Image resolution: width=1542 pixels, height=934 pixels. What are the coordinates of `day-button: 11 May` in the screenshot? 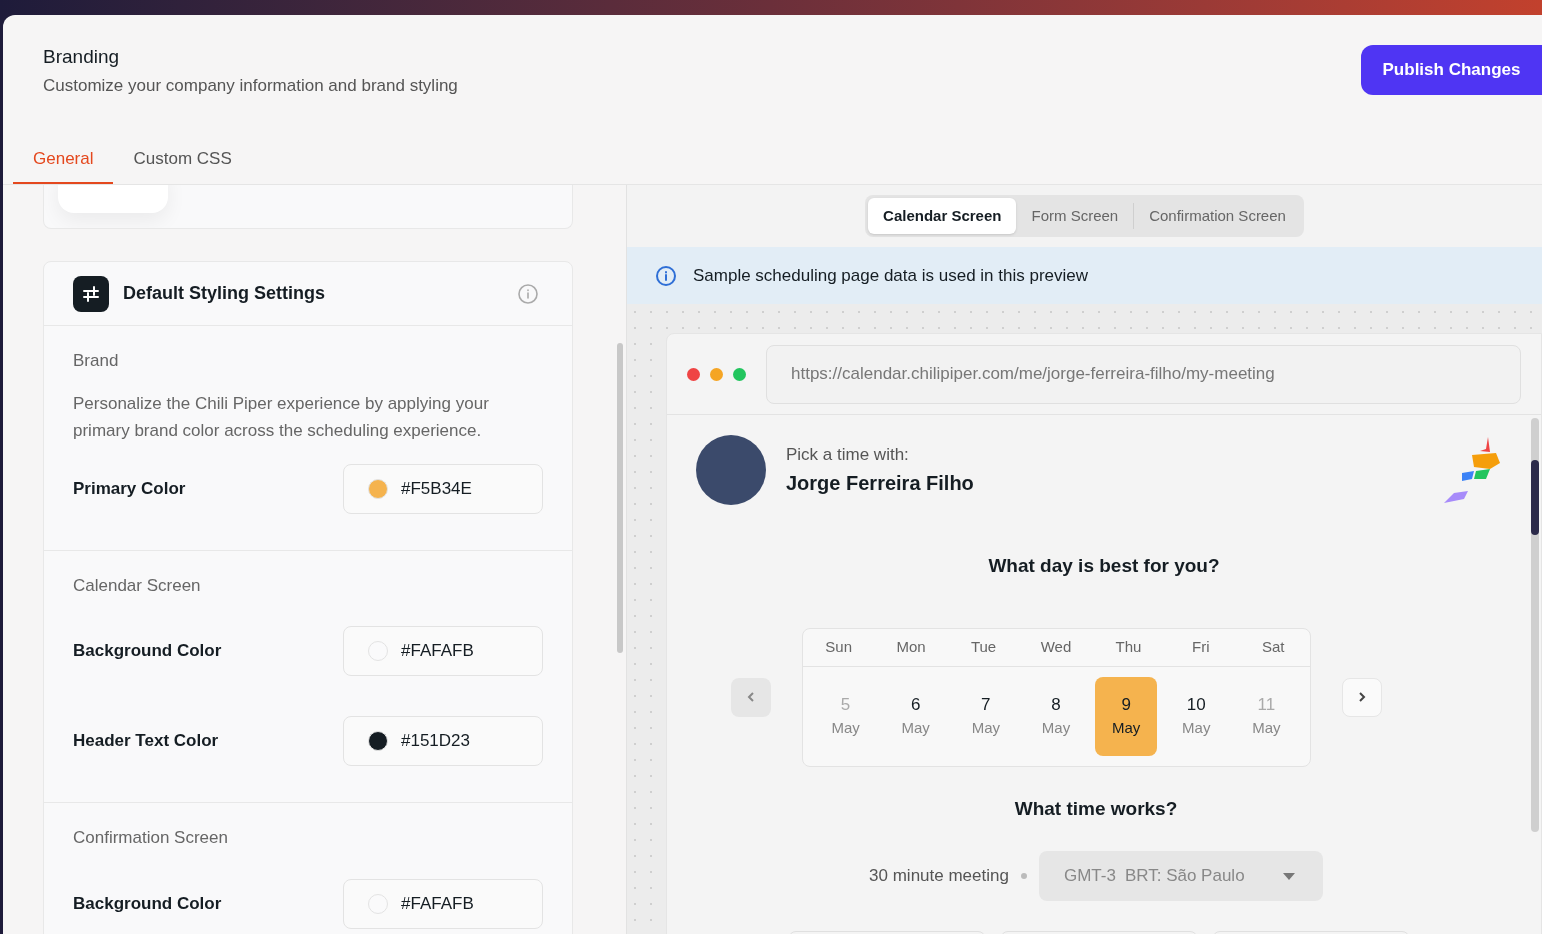 It's located at (1266, 716).